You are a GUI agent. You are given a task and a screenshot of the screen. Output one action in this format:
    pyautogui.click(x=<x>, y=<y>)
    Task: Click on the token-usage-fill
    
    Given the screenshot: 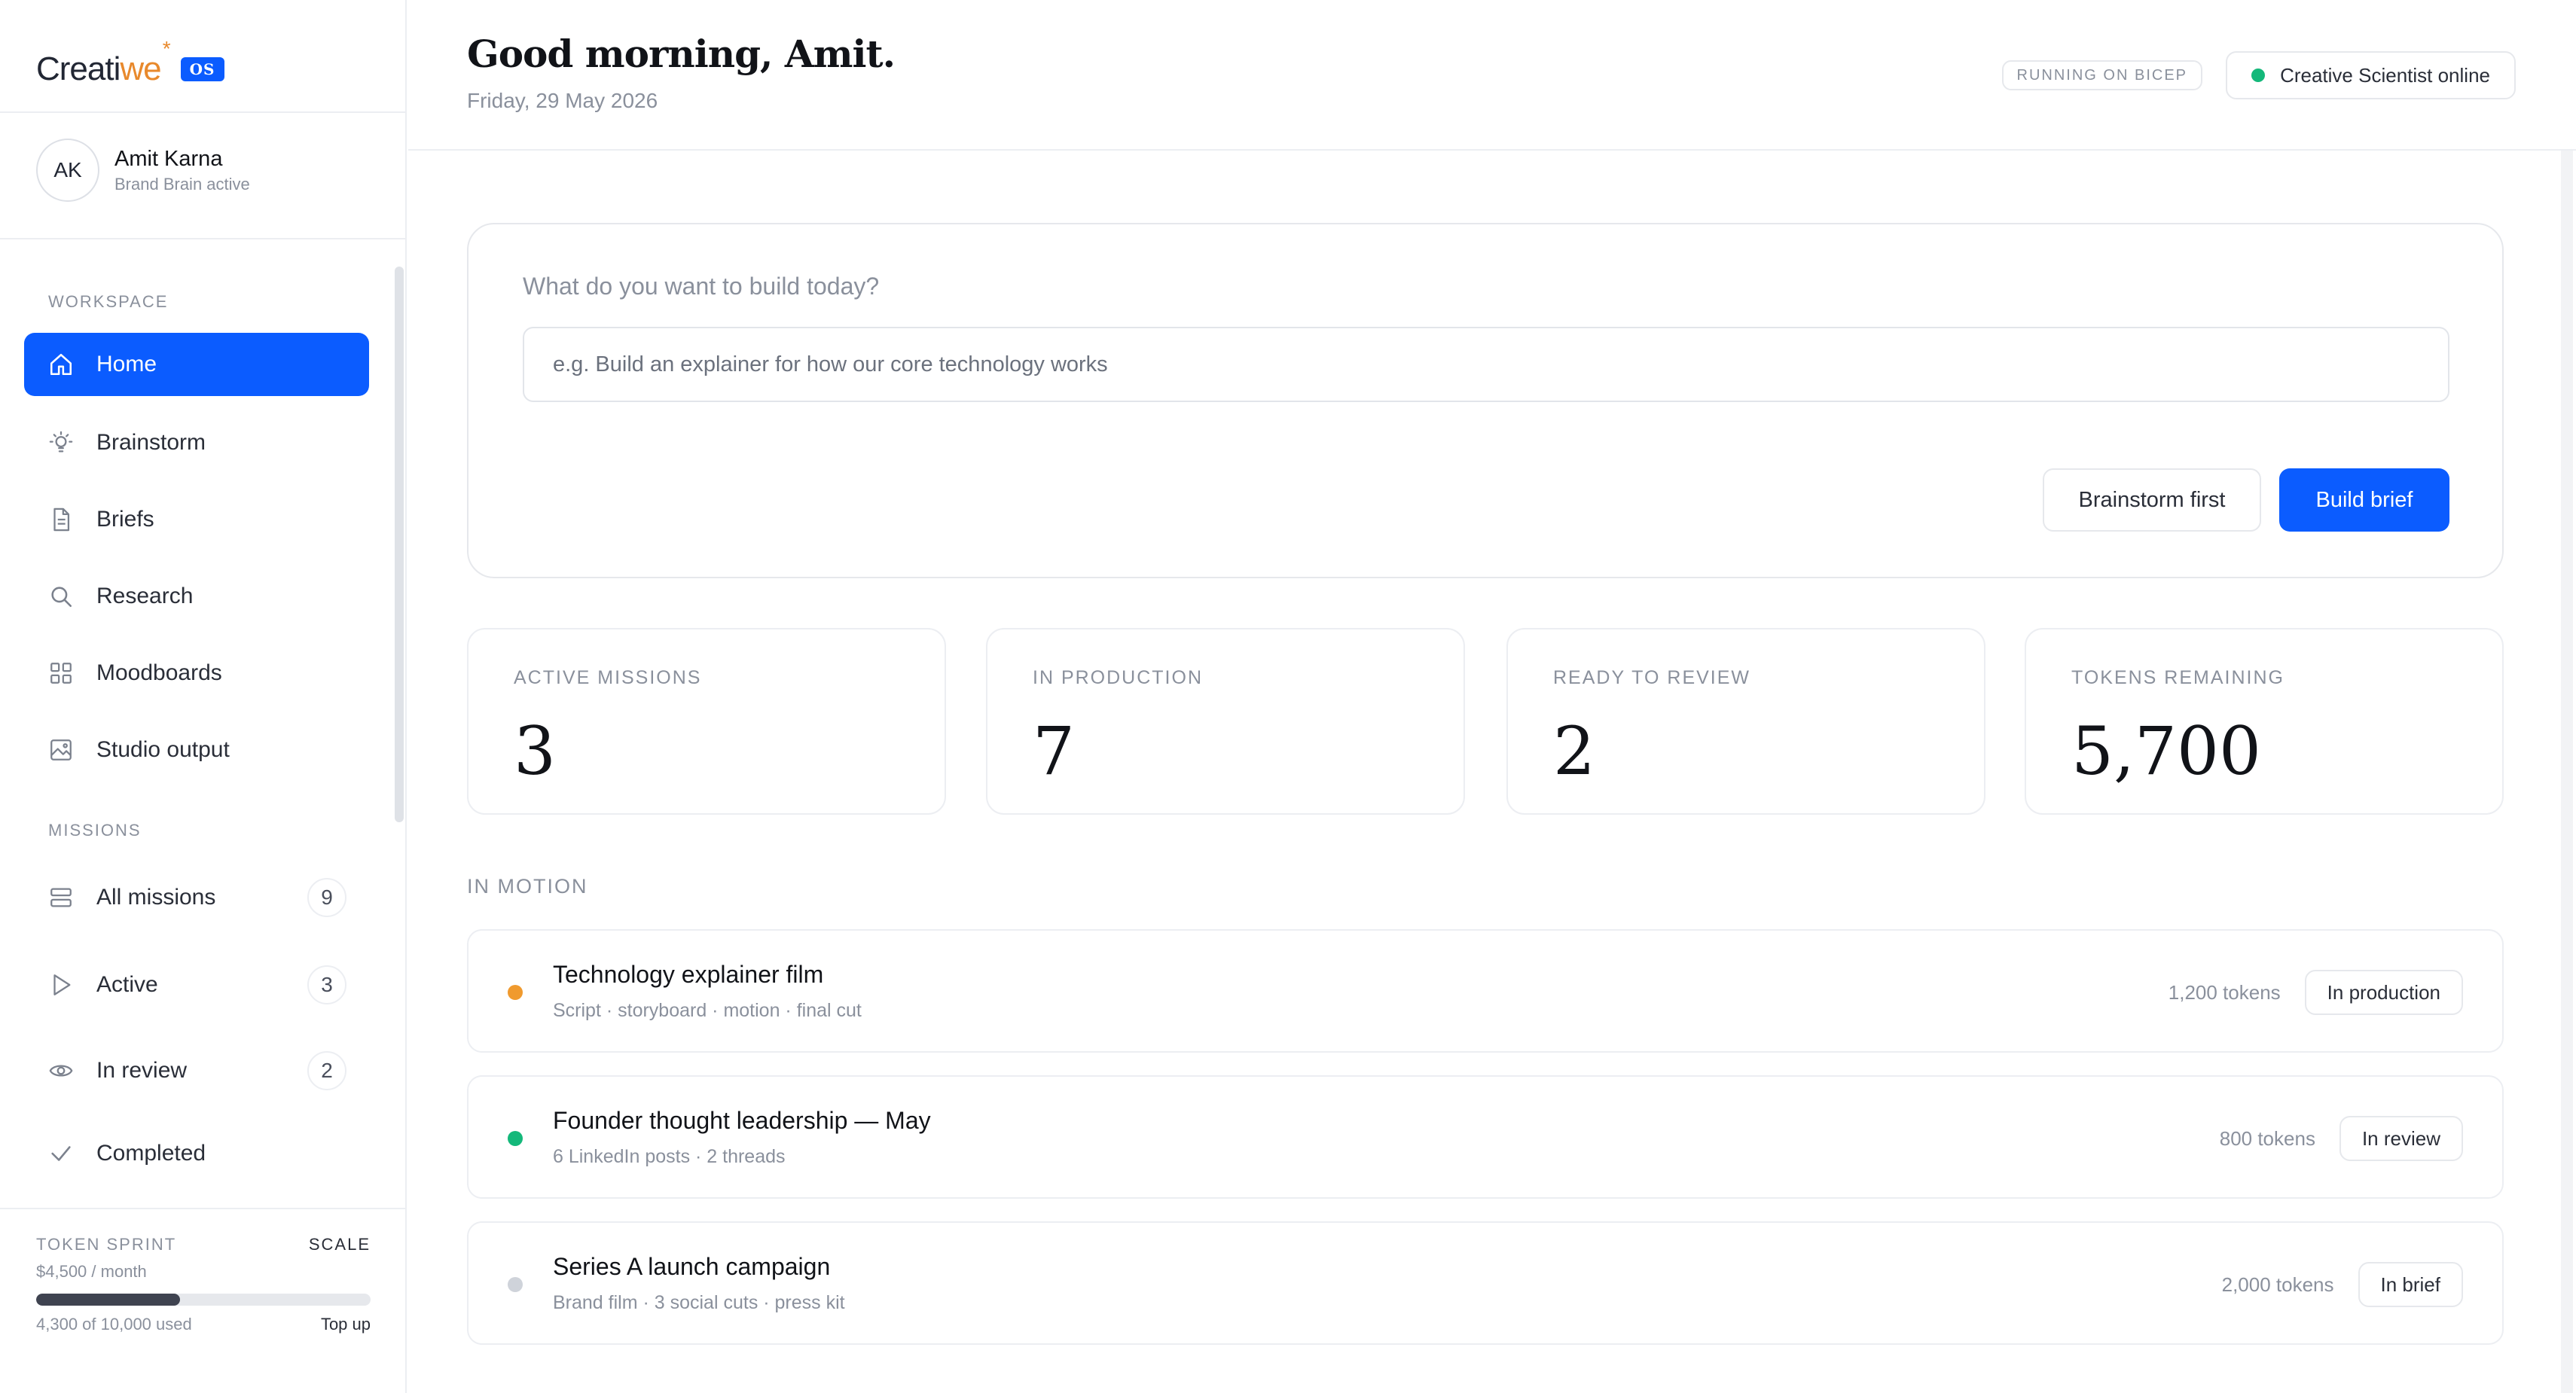 What is the action you would take?
    pyautogui.click(x=108, y=1300)
    